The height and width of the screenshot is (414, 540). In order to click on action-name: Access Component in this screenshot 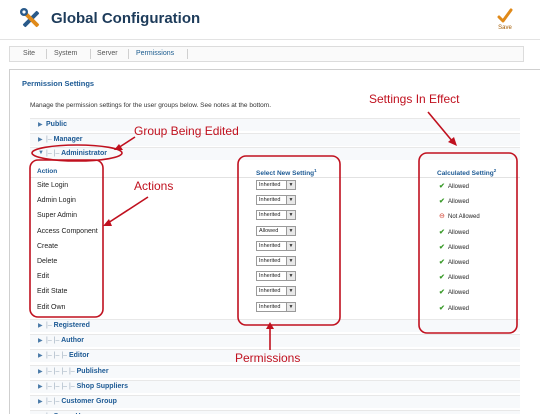, I will do `click(67, 231)`.